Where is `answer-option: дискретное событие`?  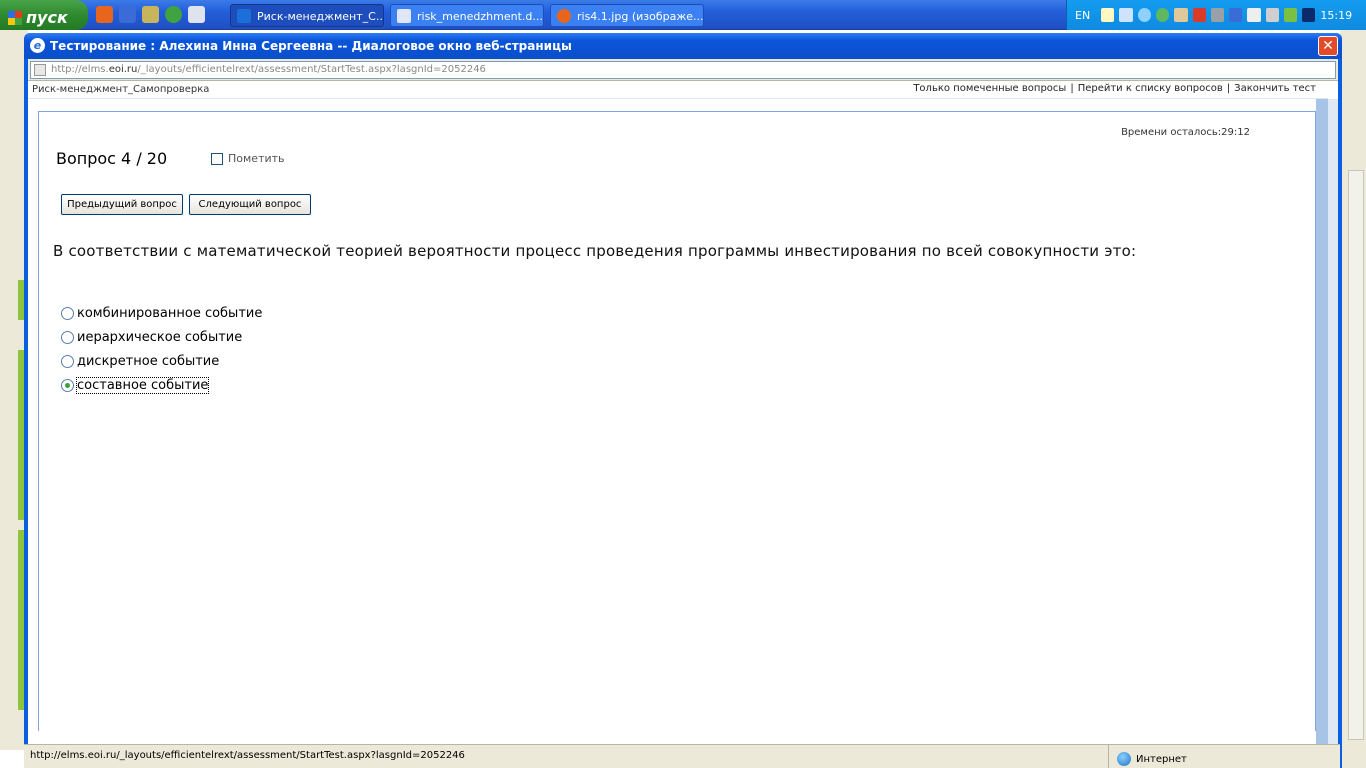 answer-option: дискретное событие is located at coordinates (161, 361).